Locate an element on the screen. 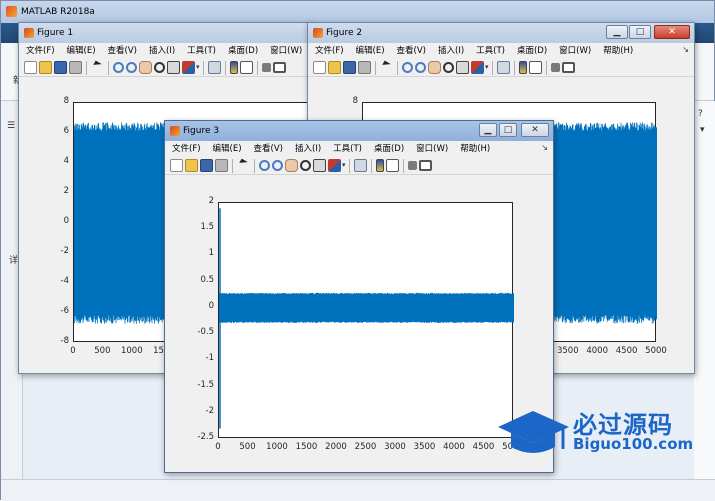  figure-3-titlebar: Figure 3 ▁ □ ✕ is located at coordinates (359, 131).